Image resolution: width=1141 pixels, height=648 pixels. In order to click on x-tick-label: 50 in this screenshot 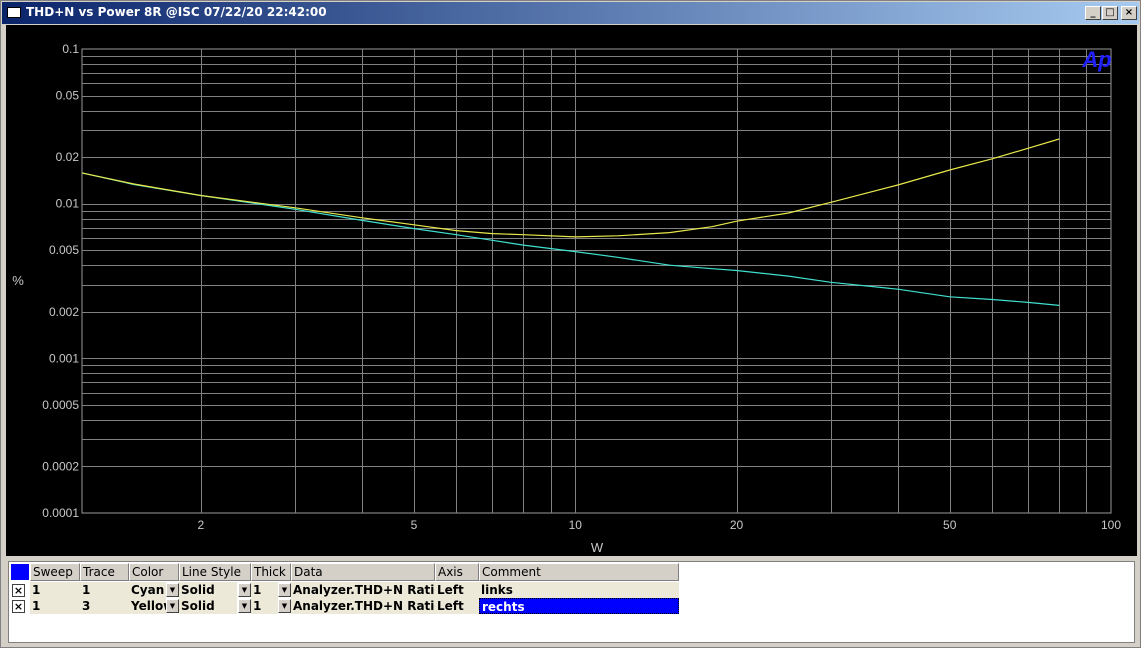, I will do `click(950, 525)`.